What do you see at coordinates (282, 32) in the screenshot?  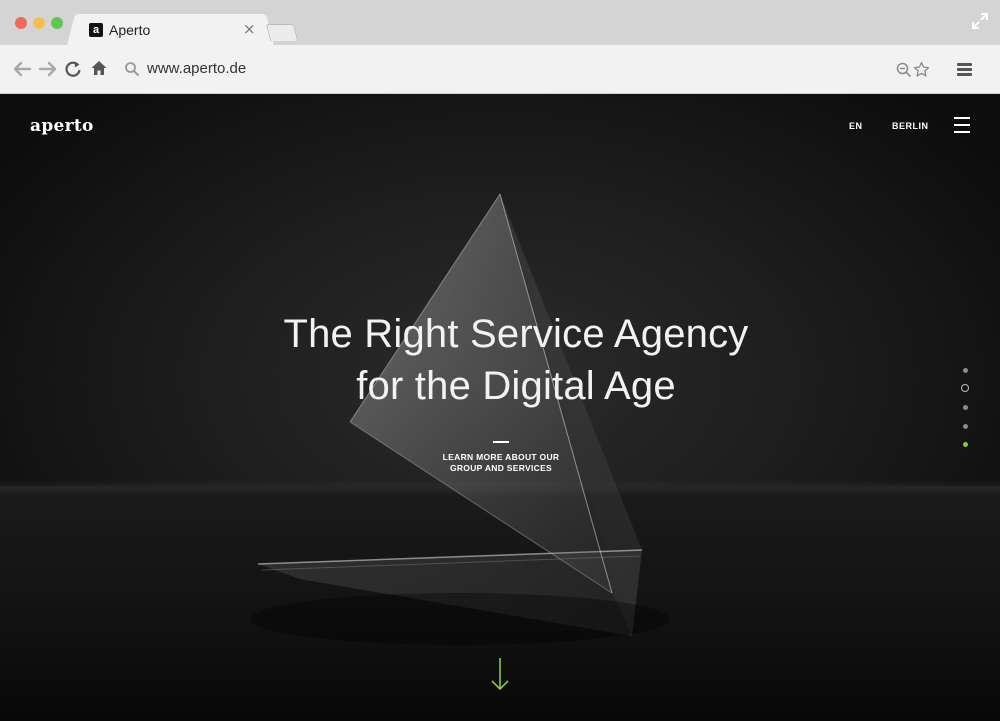 I see `new-tab-button` at bounding box center [282, 32].